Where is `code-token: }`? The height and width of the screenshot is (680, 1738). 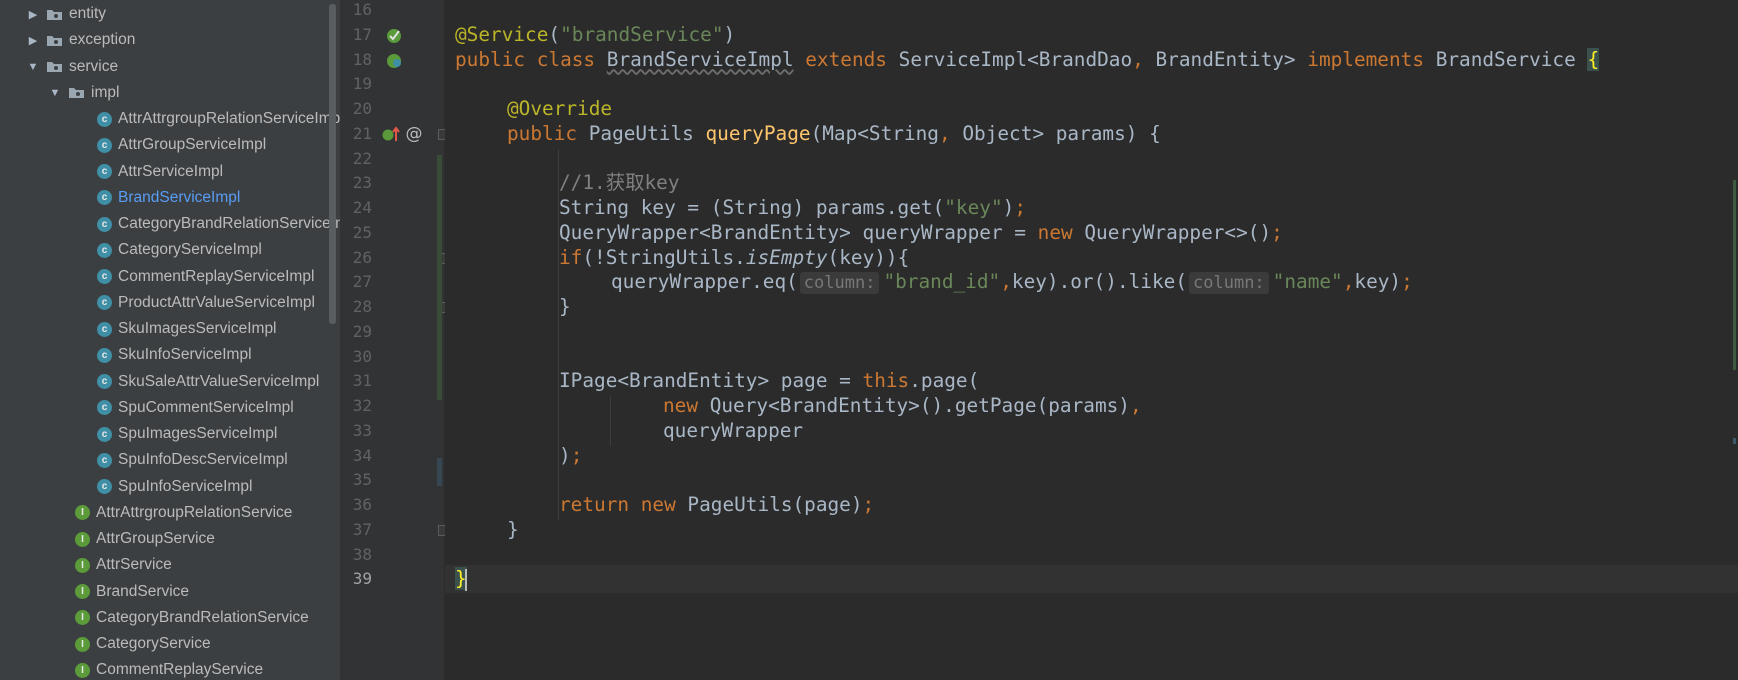
code-token: } is located at coordinates (513, 529).